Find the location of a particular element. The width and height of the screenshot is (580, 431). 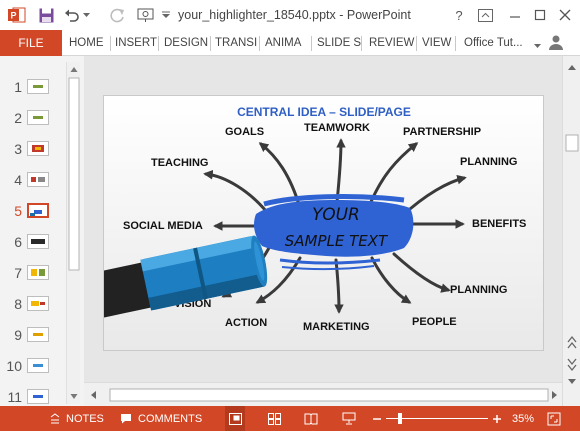

slide-thumbnail: 9 is located at coordinates (33, 335).